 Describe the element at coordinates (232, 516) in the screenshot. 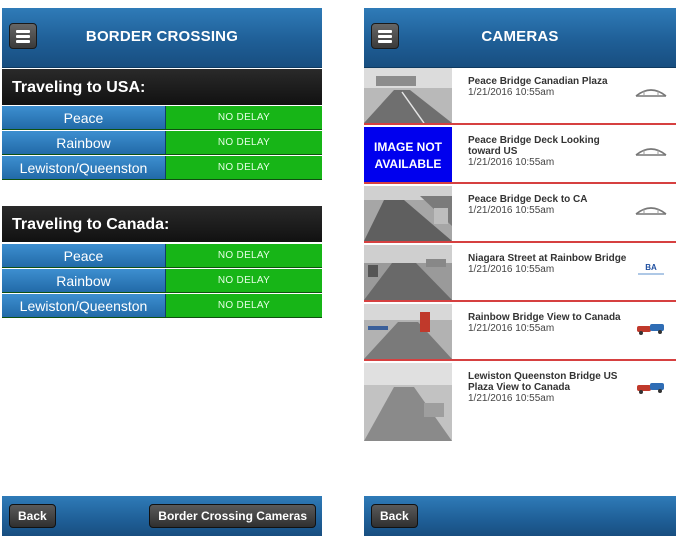

I see `border-crossing-cameras-button: Border Crossing Cameras` at that location.